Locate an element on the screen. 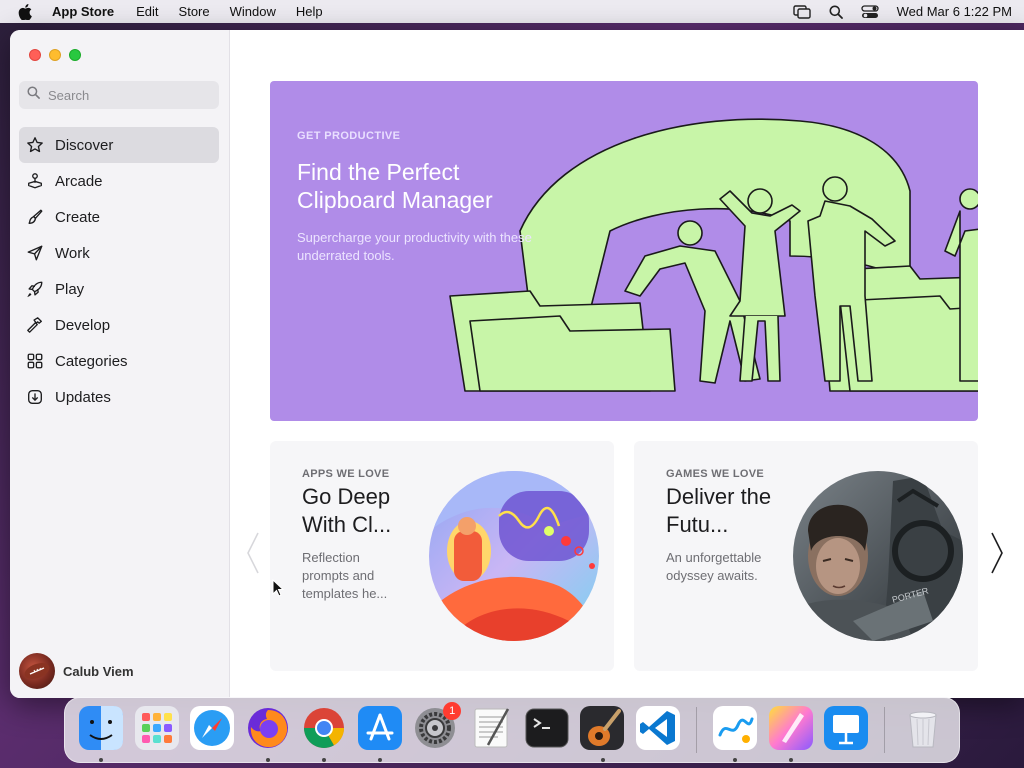  search-field is located at coordinates (119, 95).